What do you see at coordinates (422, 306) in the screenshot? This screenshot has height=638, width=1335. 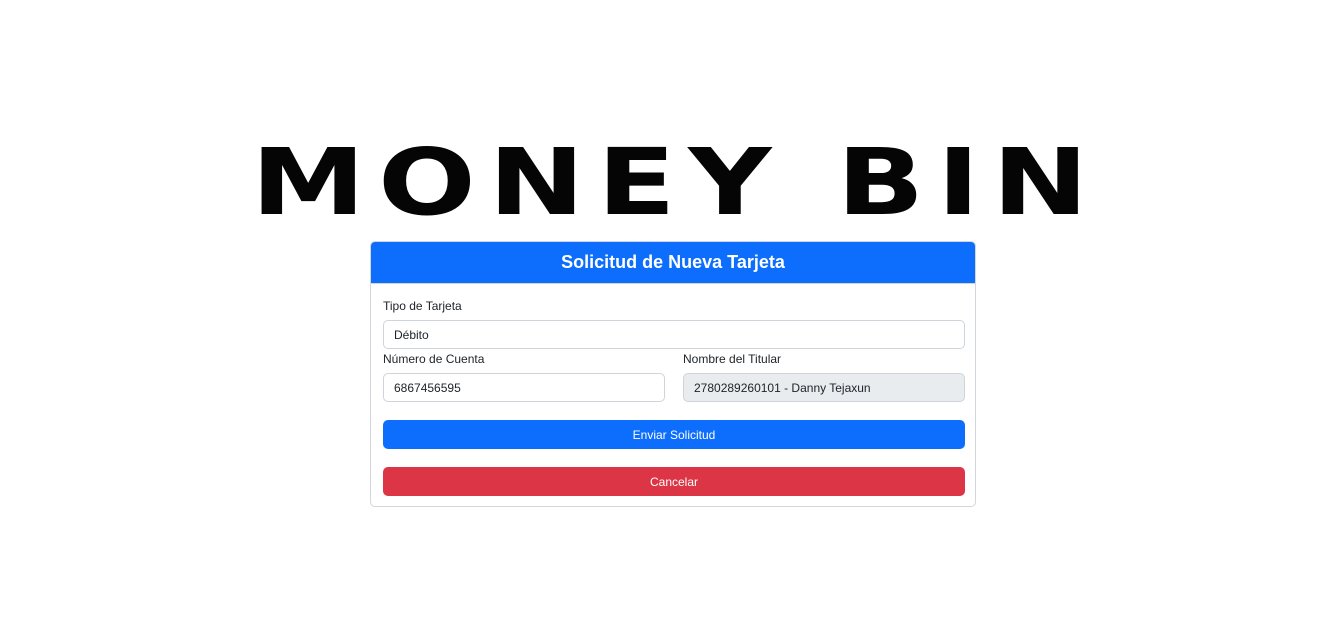 I see `card-type-label: Tipo de Tarjeta` at bounding box center [422, 306].